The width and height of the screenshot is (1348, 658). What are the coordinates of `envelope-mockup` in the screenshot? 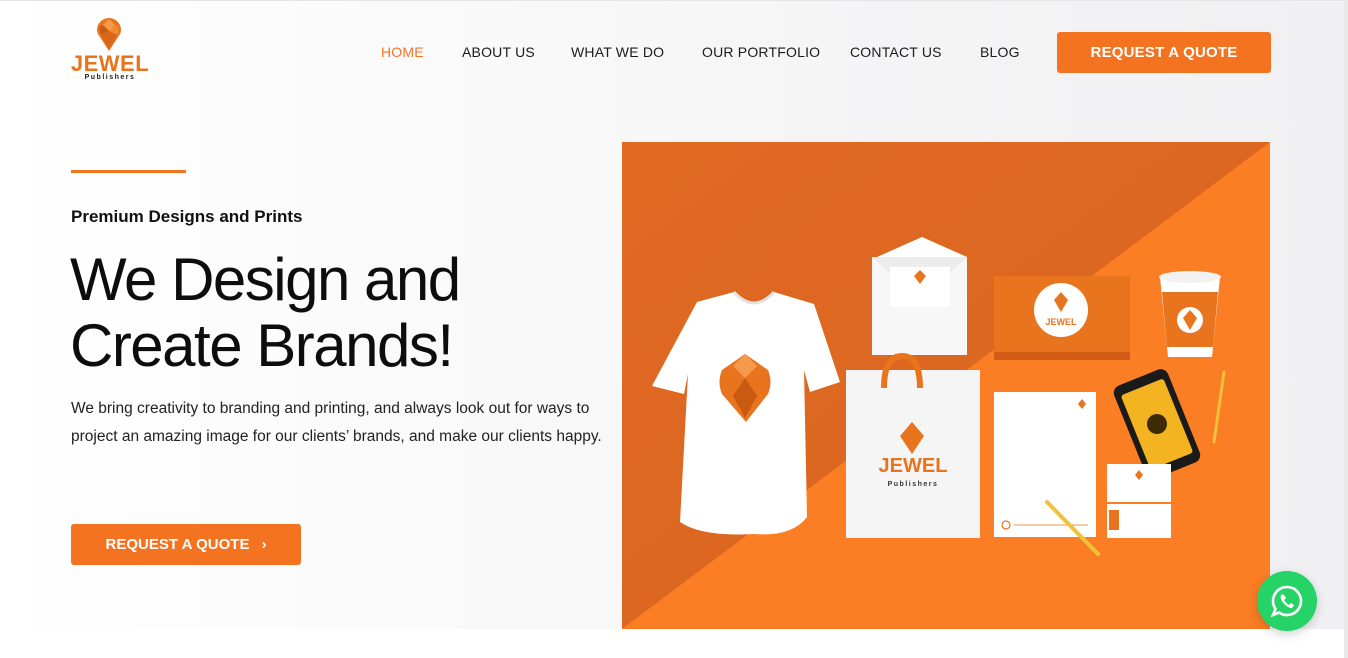 It's located at (919, 296).